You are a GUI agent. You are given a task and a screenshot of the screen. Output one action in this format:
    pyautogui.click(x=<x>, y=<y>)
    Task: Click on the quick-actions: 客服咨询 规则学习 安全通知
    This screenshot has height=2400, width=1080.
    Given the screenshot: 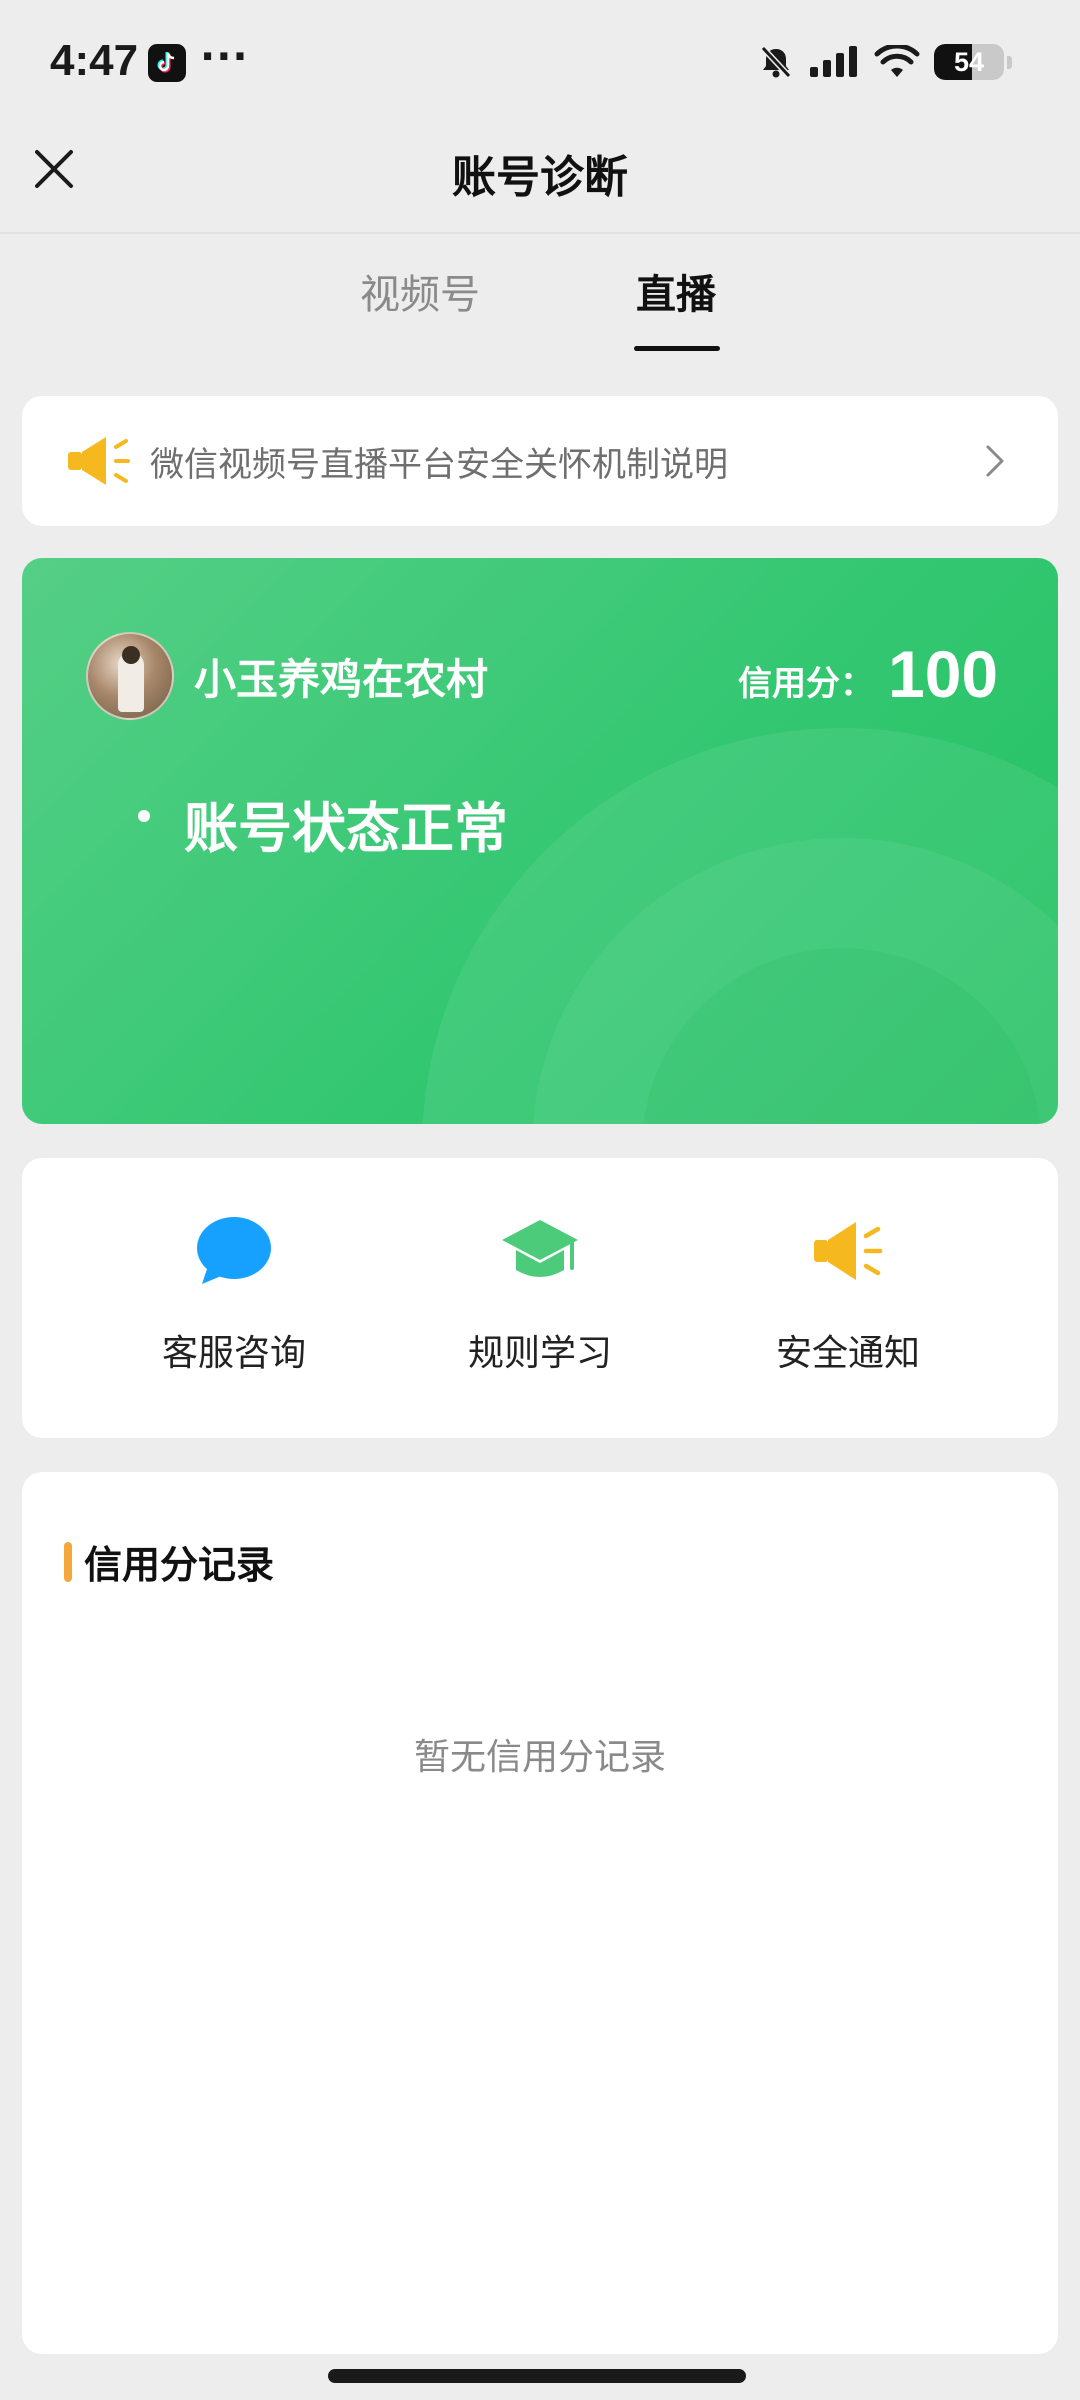 What is the action you would take?
    pyautogui.click(x=540, y=1298)
    